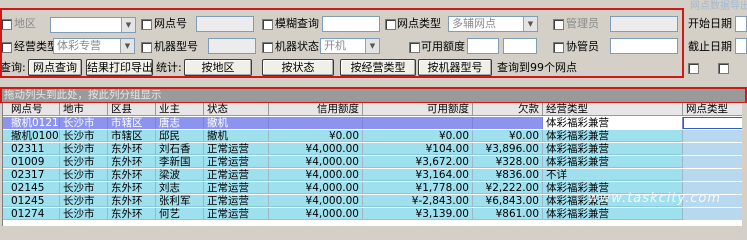 The width and height of the screenshot is (747, 240). I want to click on cell-available: ¥104.00, so click(418, 149).